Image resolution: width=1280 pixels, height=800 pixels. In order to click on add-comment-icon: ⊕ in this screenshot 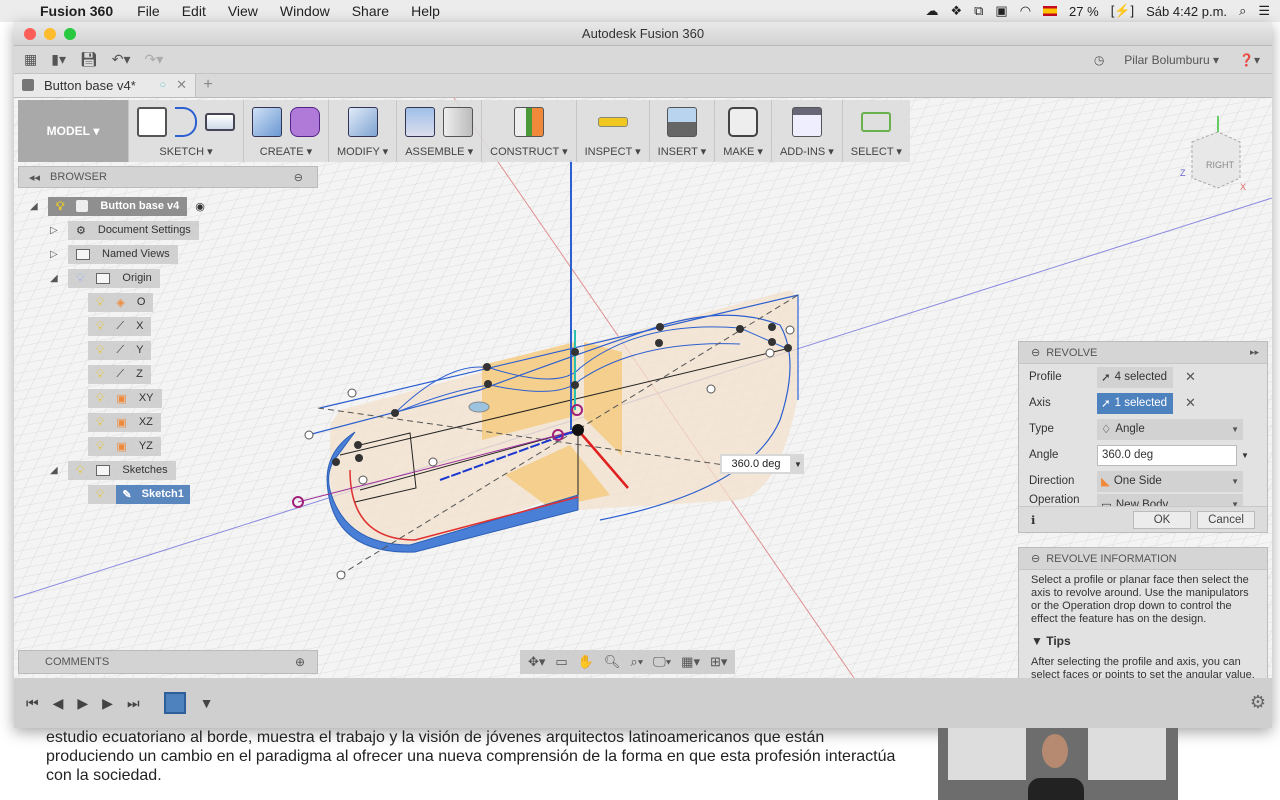, I will do `click(300, 662)`.